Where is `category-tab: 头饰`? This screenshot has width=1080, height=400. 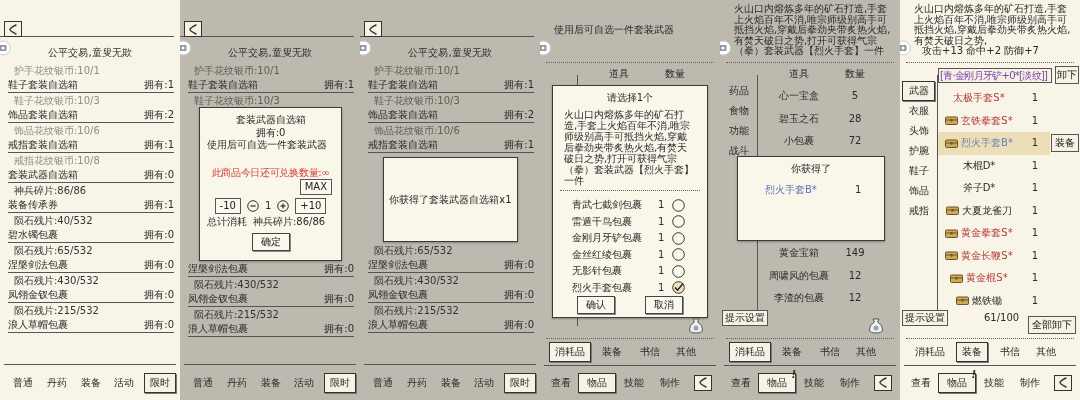
category-tab: 头饰 is located at coordinates (918, 131).